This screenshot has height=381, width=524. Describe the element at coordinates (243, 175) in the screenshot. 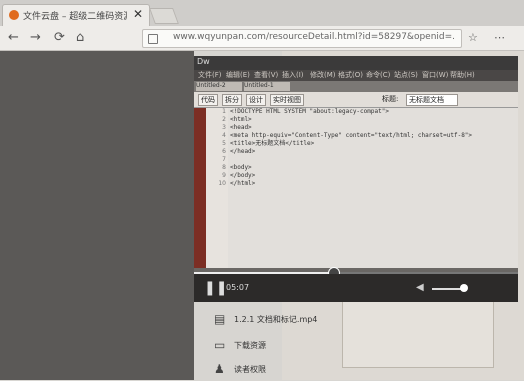

I see `code-line: </body>` at that location.